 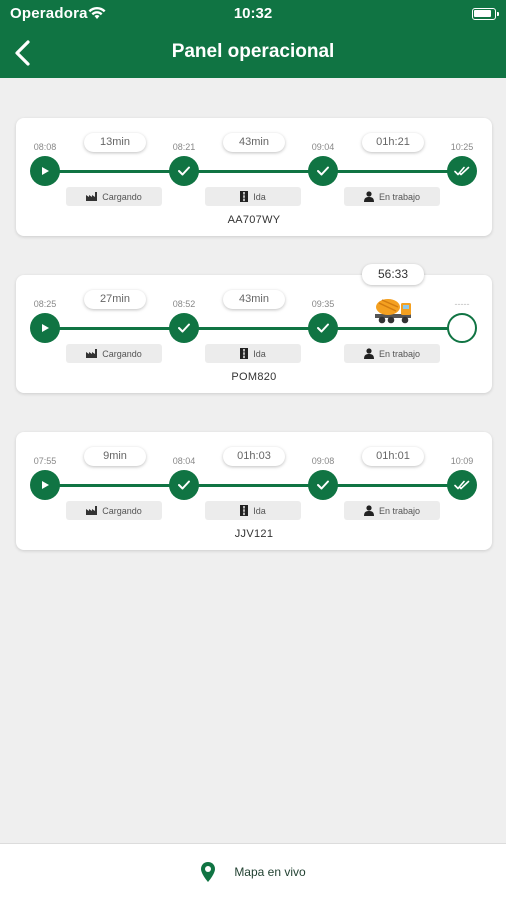 I want to click on time-start: 07:55, so click(x=45, y=461).